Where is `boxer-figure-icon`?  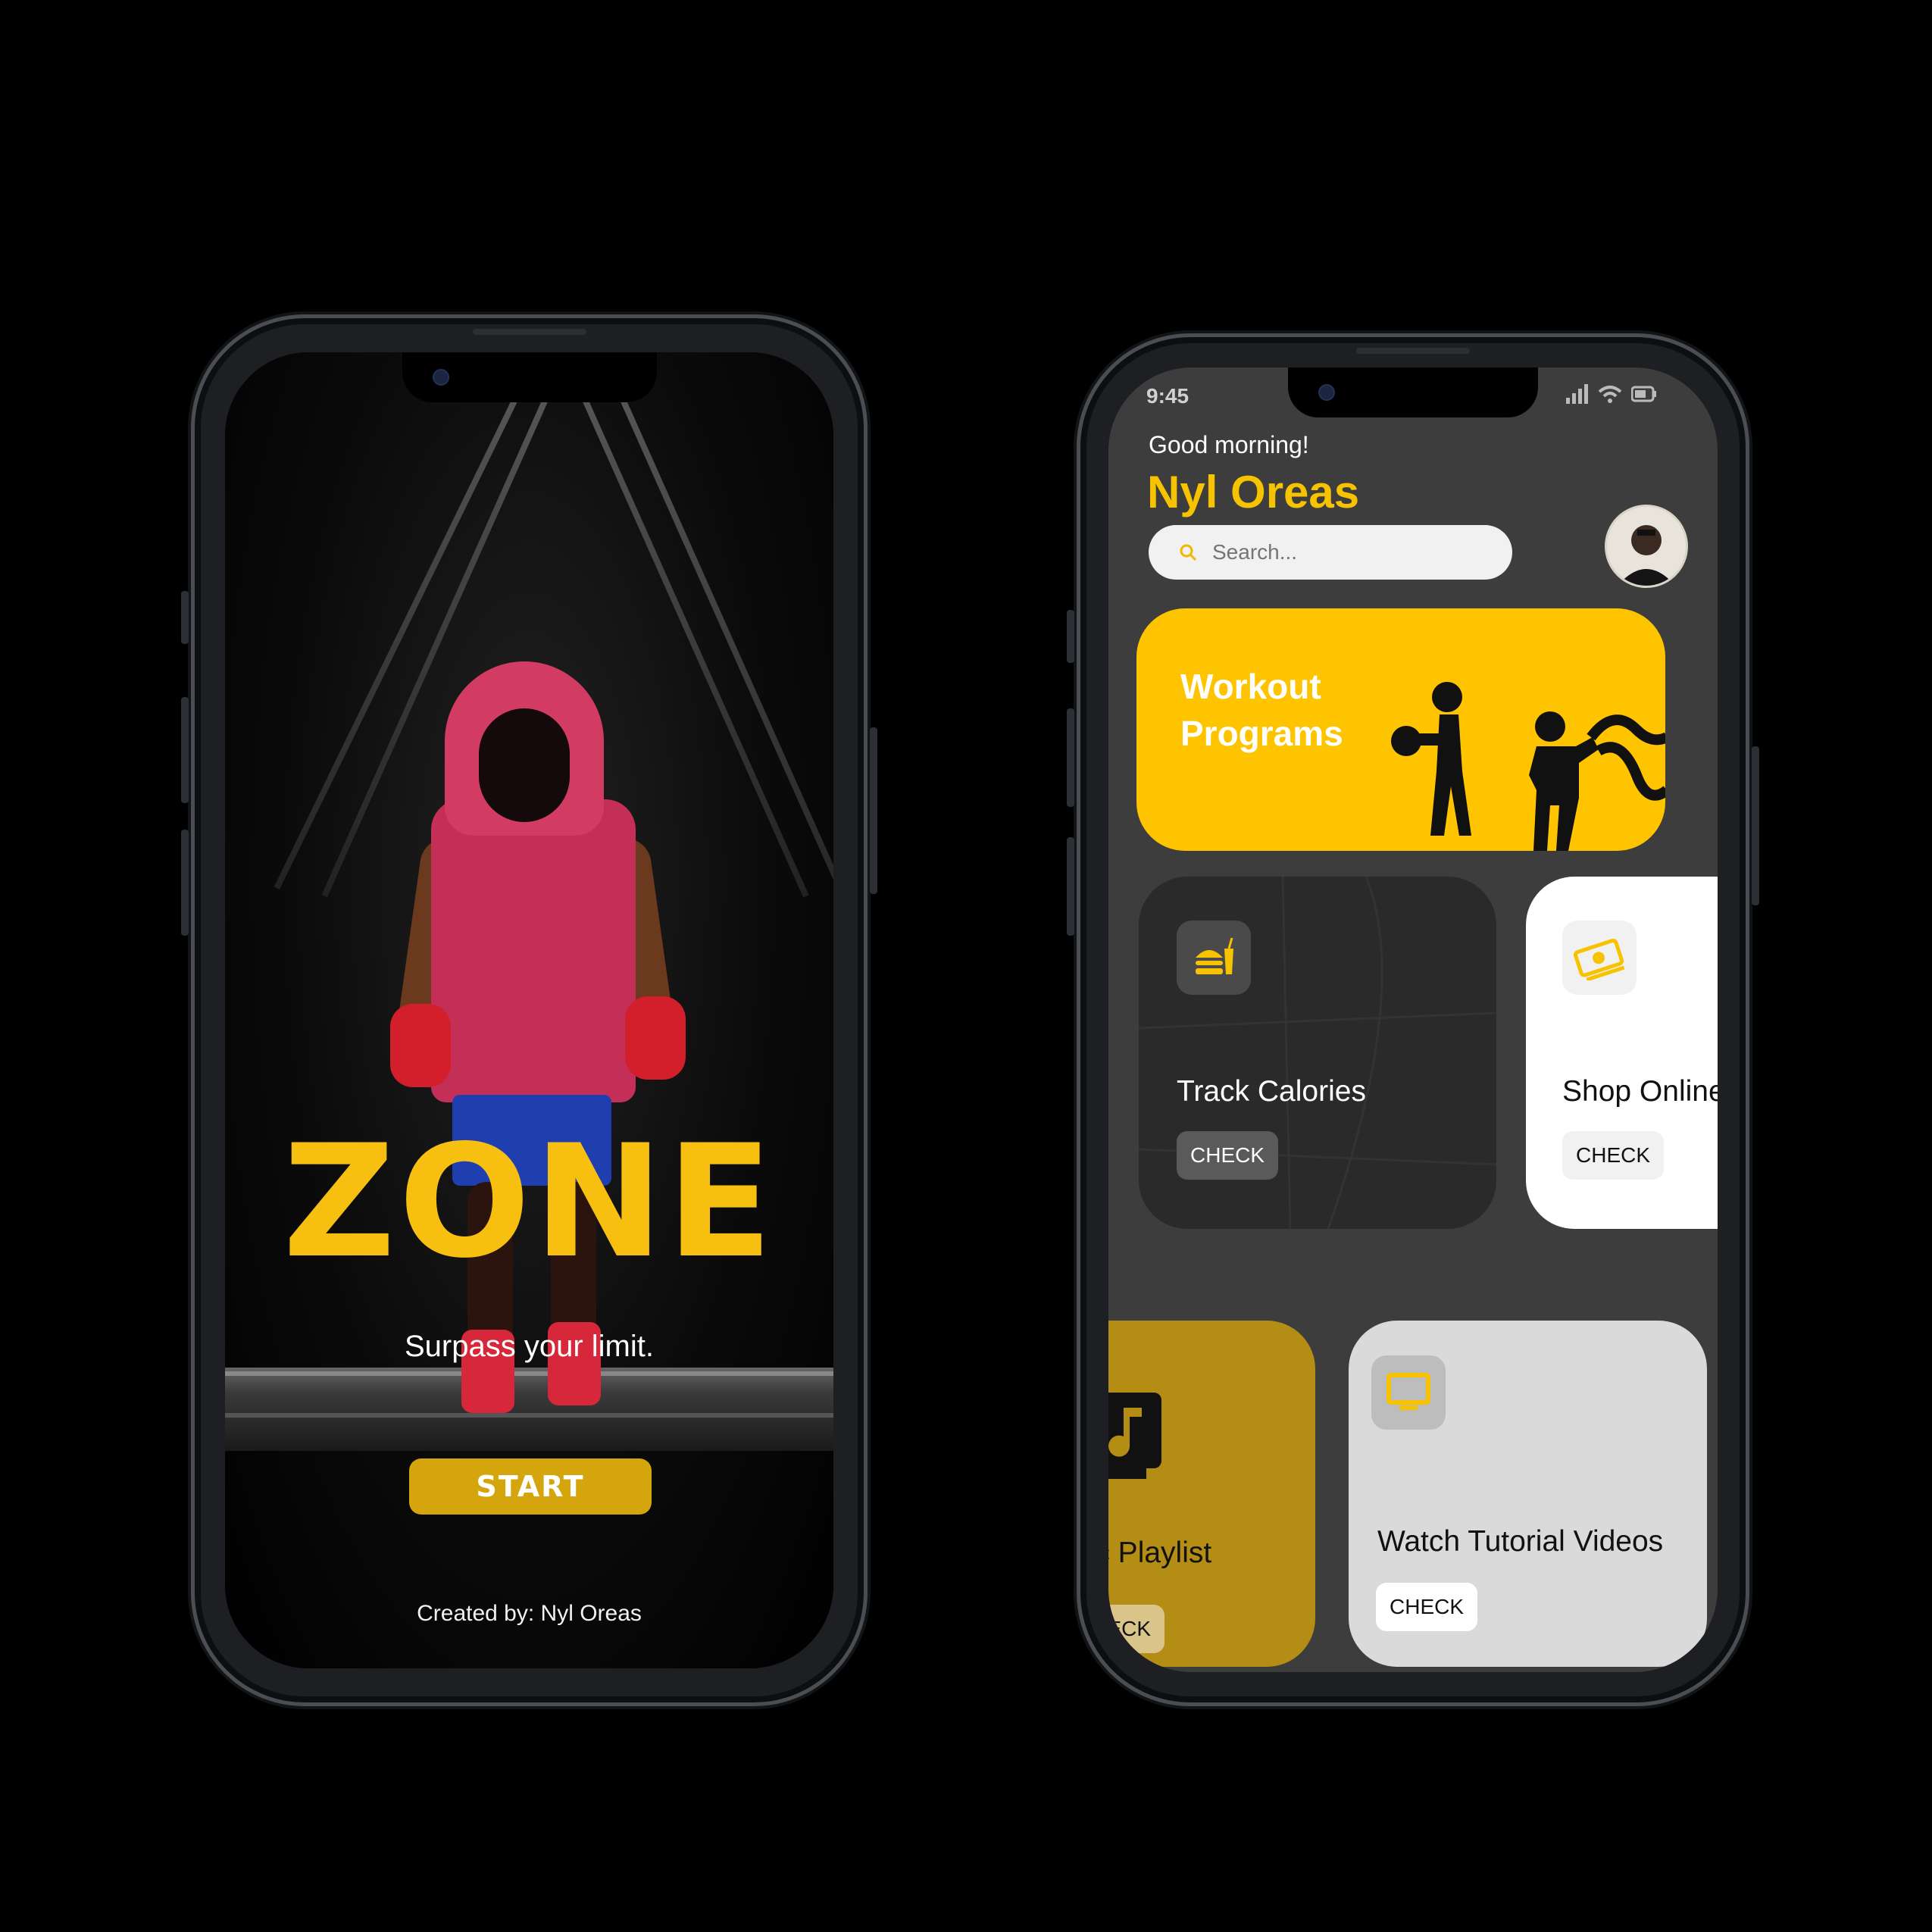
boxer-figure-icon is located at coordinates (1431, 759).